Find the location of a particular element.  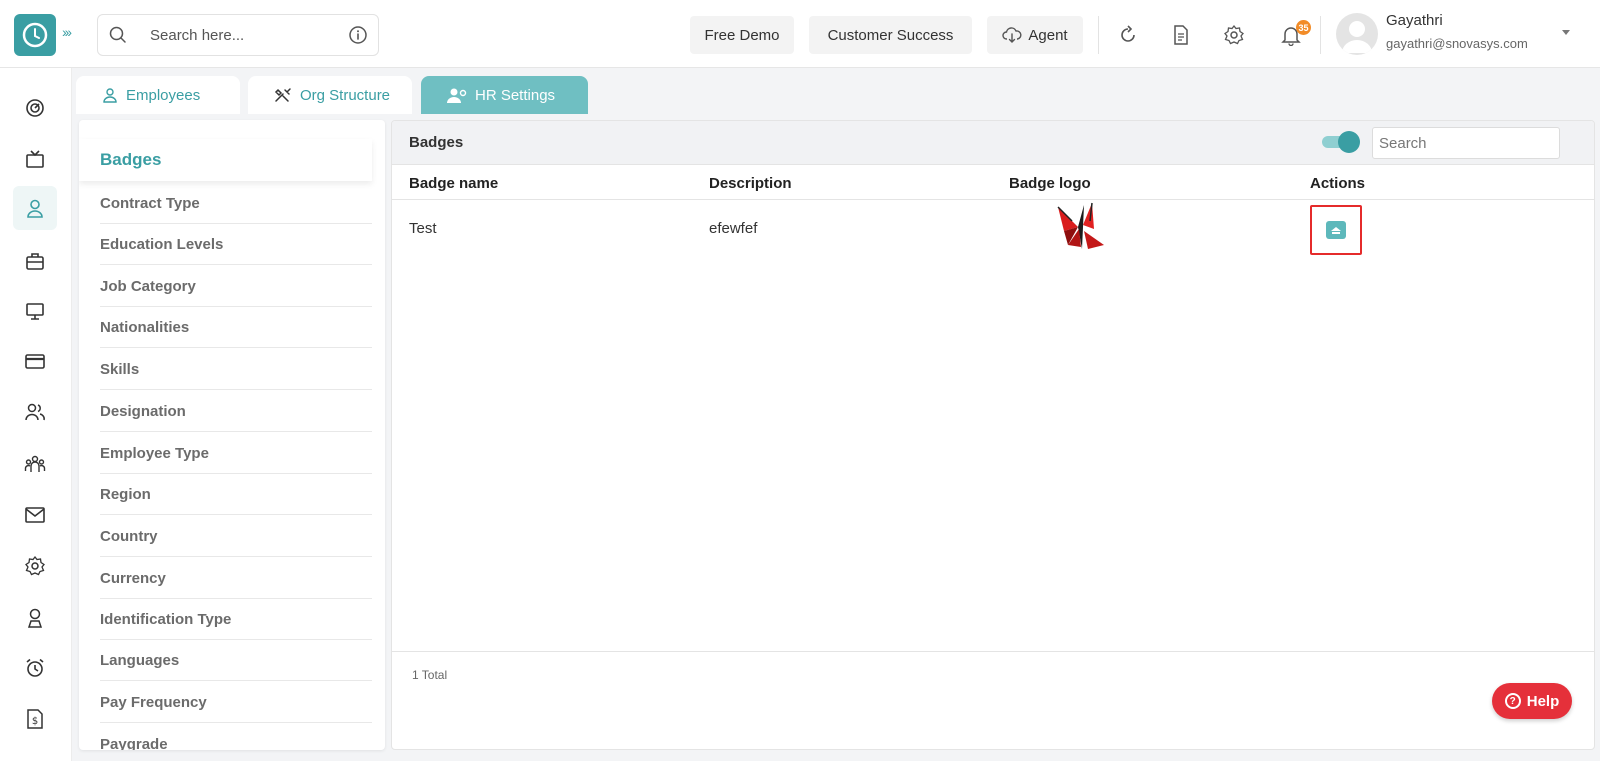

sidebar-item-invoices: $ is located at coordinates (35, 719).